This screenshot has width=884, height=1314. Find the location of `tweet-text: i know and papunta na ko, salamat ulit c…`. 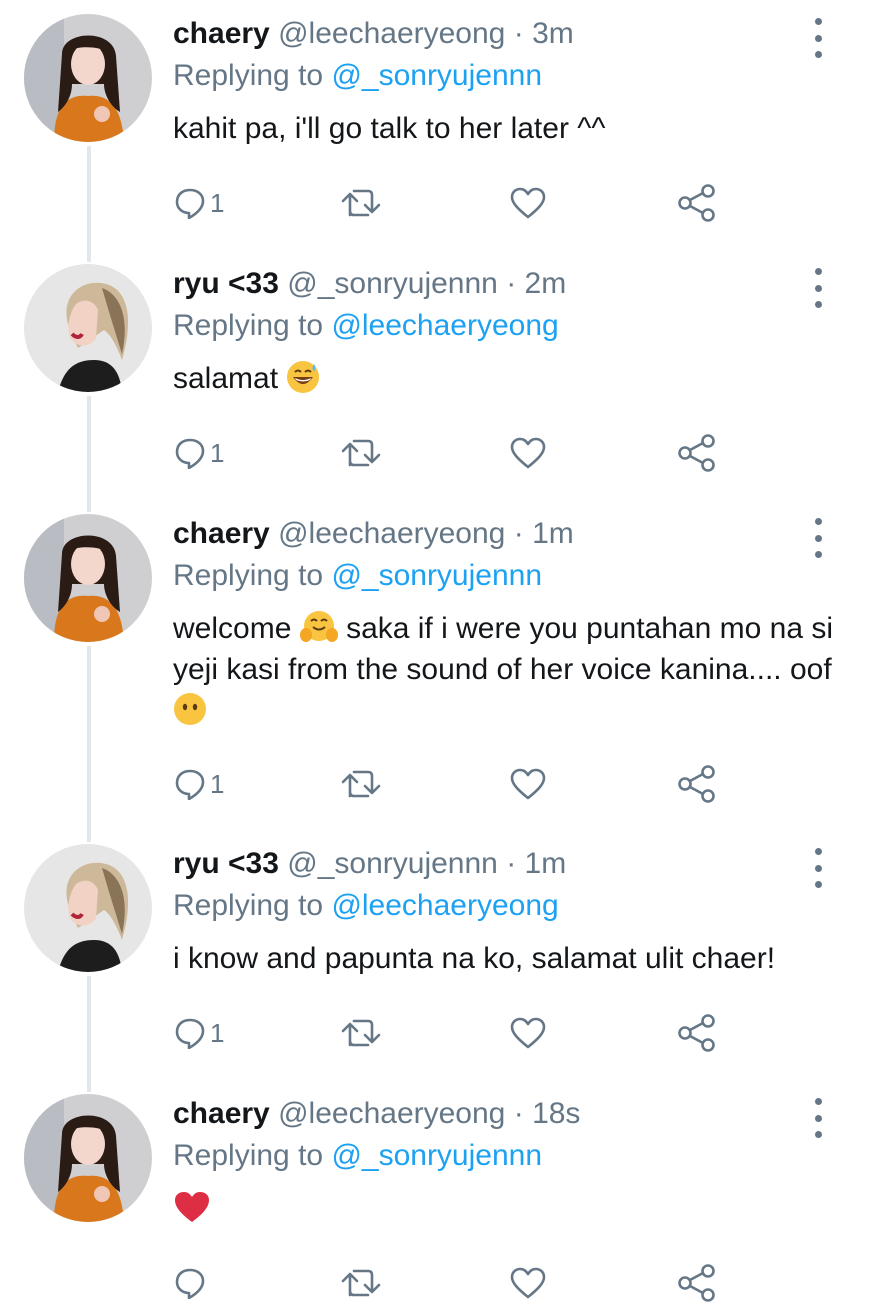

tweet-text: i know and papunta na ko, salamat ulit c… is located at coordinates (513, 958).